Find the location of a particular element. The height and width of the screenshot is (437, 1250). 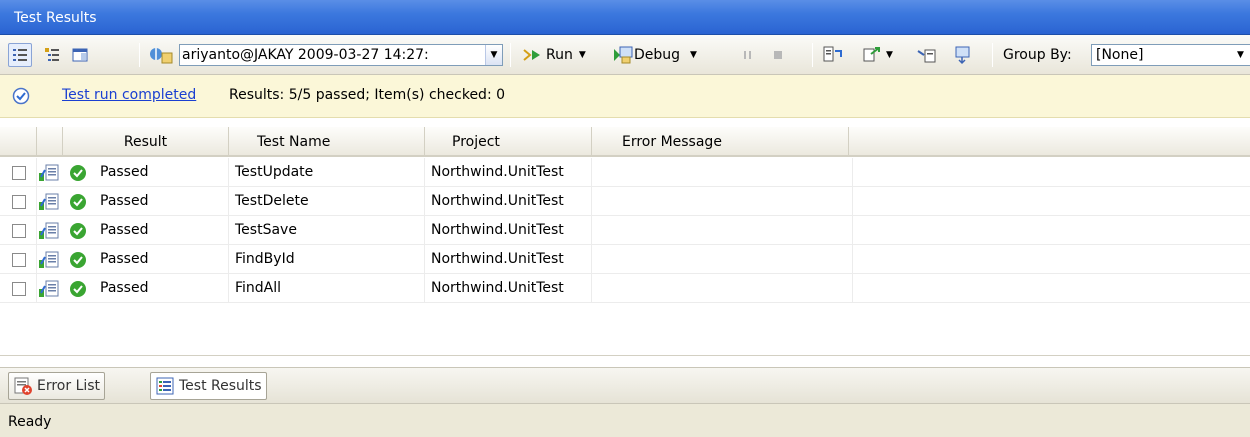

group-by-label: Group By: is located at coordinates (1037, 55).